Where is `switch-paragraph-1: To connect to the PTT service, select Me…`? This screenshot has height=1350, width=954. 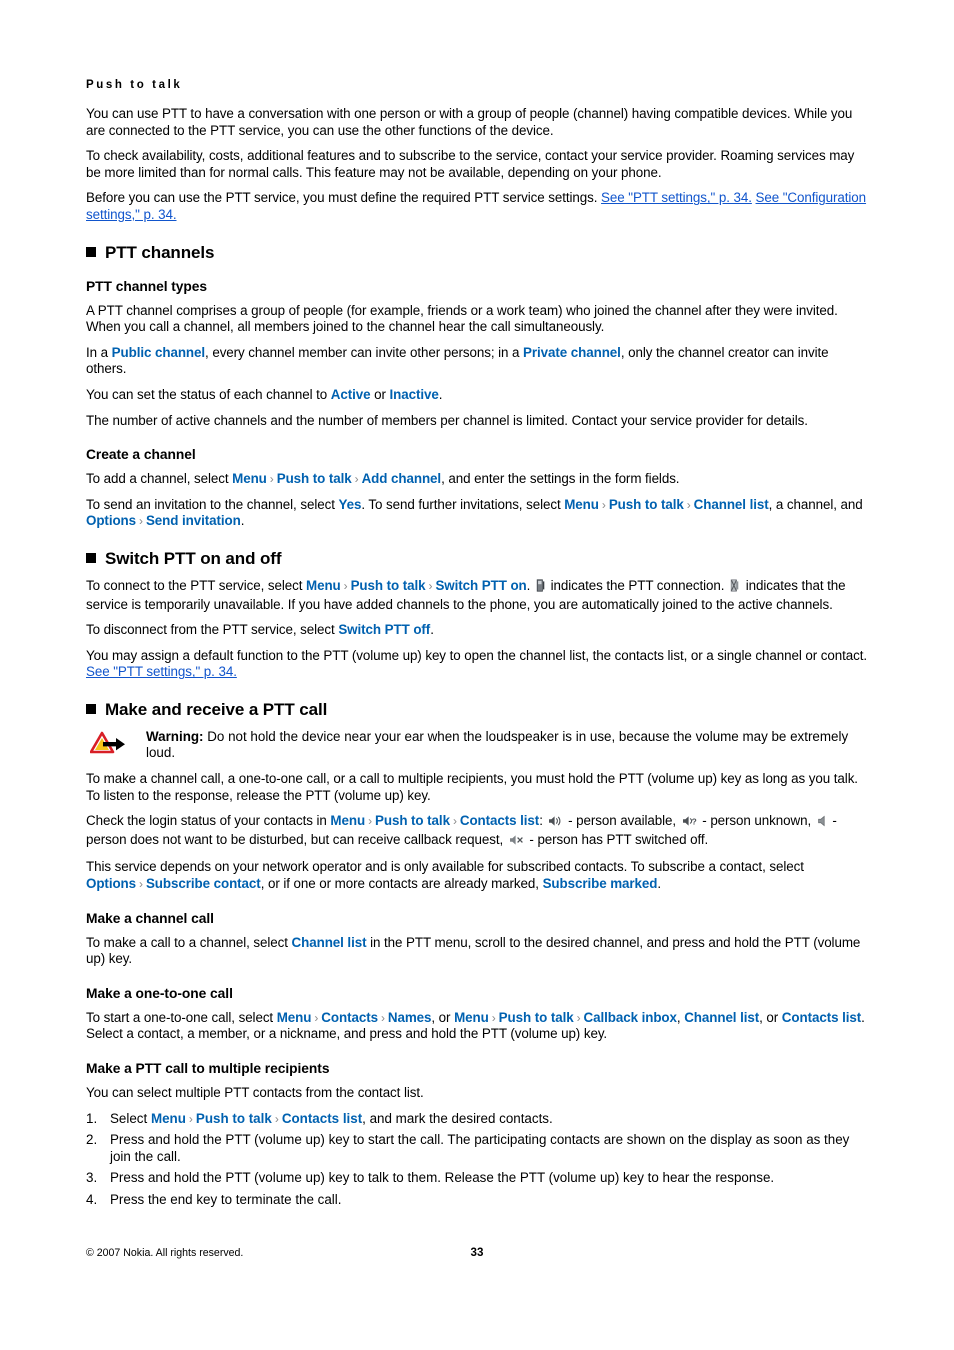
switch-paragraph-1: To connect to the PTT service, select Me… is located at coordinates (477, 595).